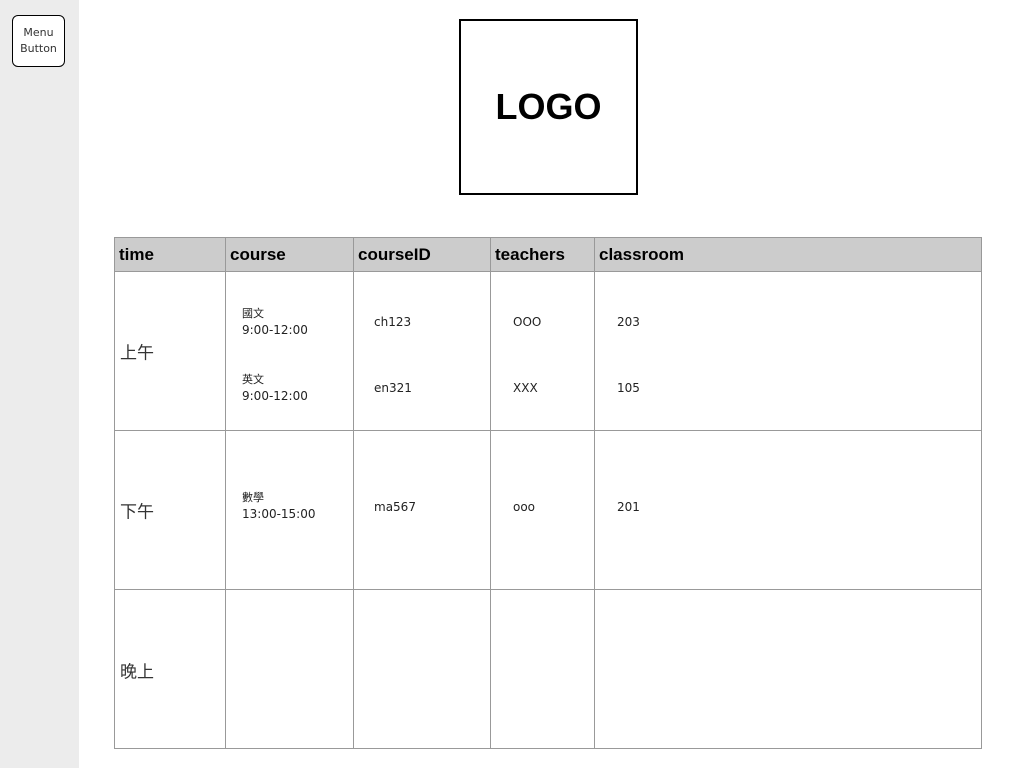  I want to click on teachers-cell: ooo, so click(543, 510).